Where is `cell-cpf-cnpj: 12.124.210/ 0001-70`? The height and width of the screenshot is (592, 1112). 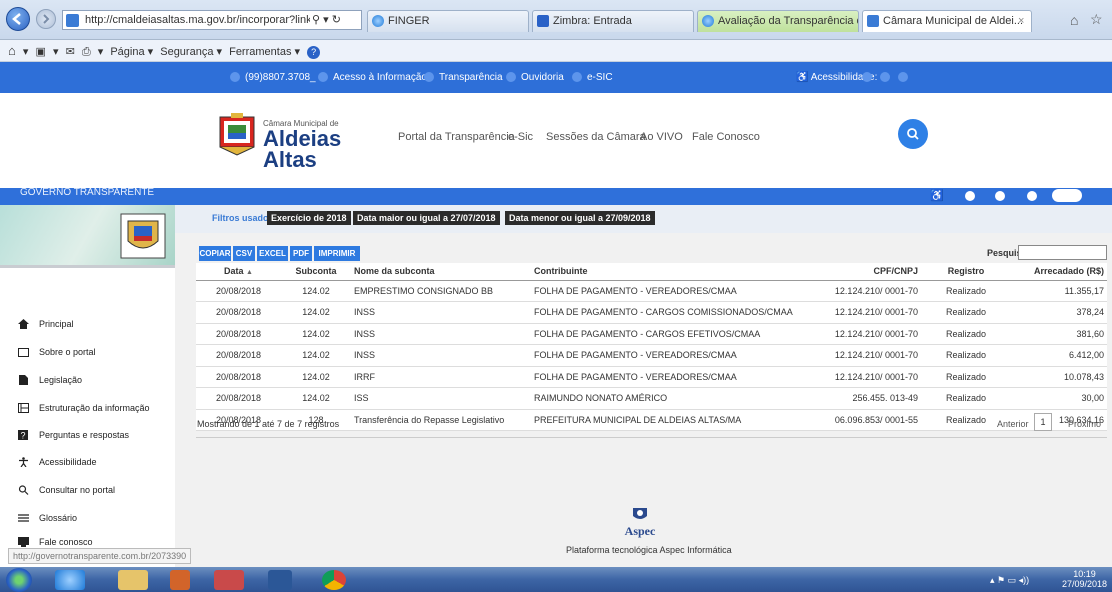 cell-cpf-cnpj: 12.124.210/ 0001-70 is located at coordinates (866, 312).